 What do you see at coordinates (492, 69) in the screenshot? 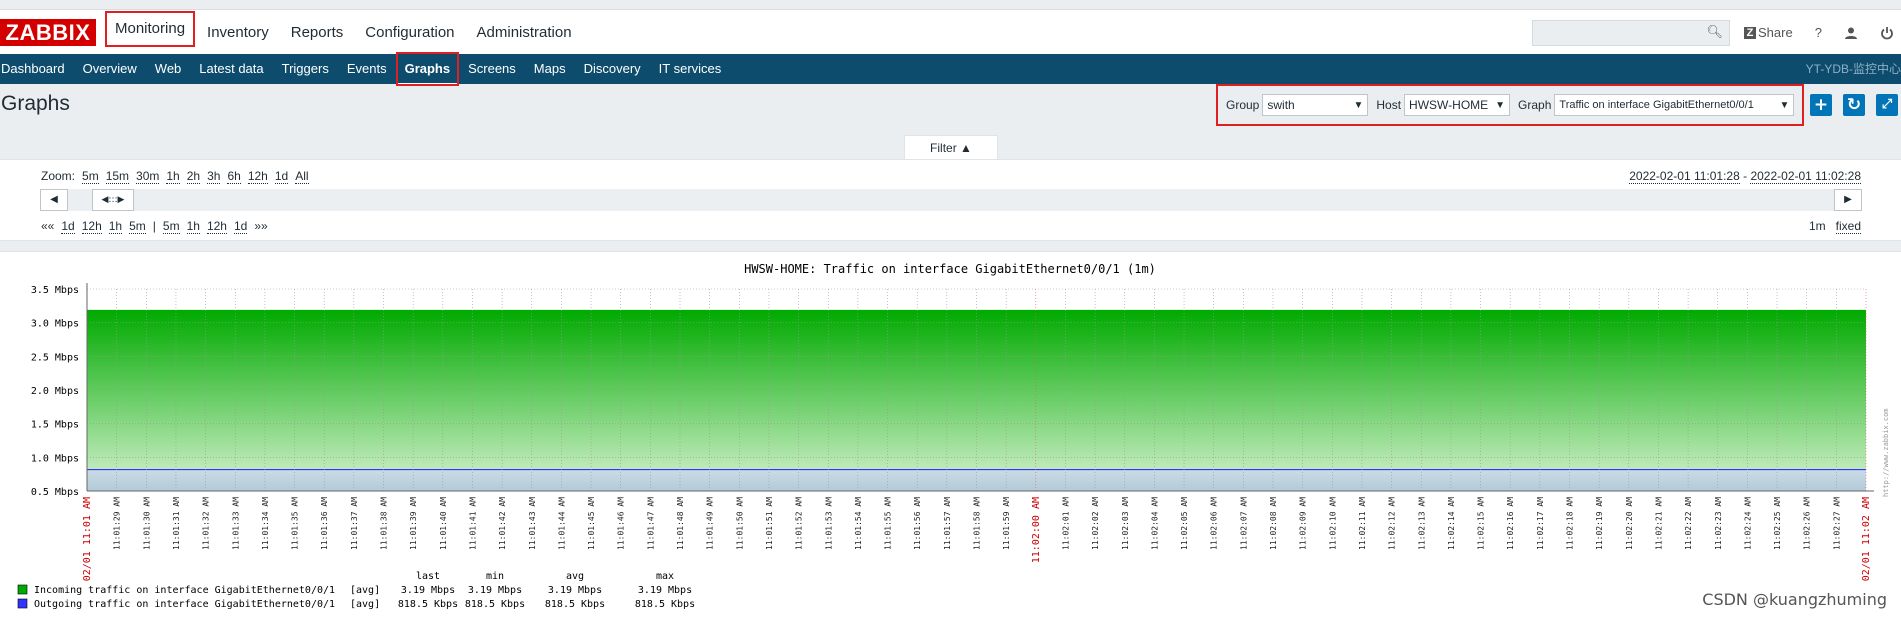
I see `subnav-screens: Screens` at bounding box center [492, 69].